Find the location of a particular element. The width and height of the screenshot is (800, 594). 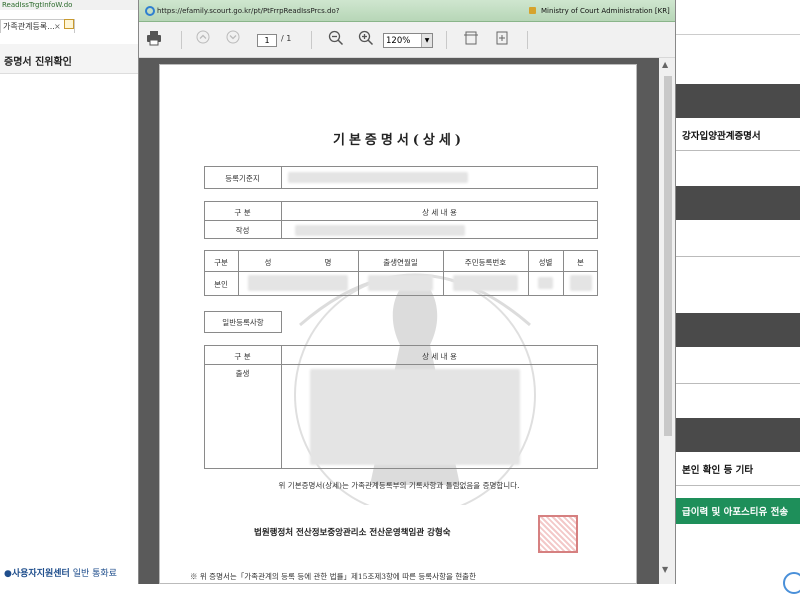

new-tab-icon is located at coordinates (69, 24).